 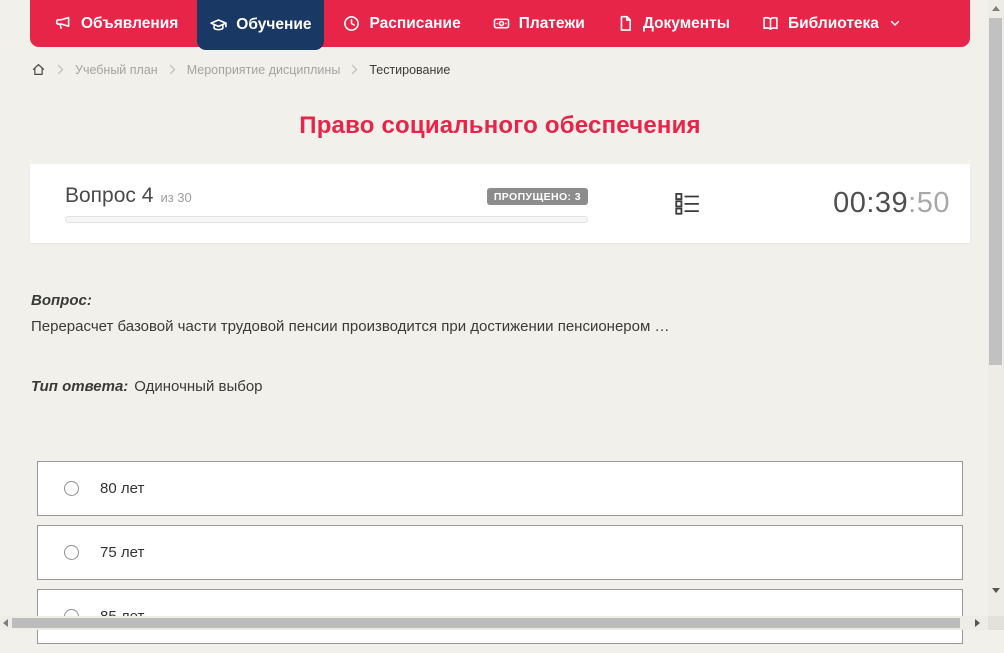 I want to click on nav-item-payments: Платежи, so click(x=539, y=23).